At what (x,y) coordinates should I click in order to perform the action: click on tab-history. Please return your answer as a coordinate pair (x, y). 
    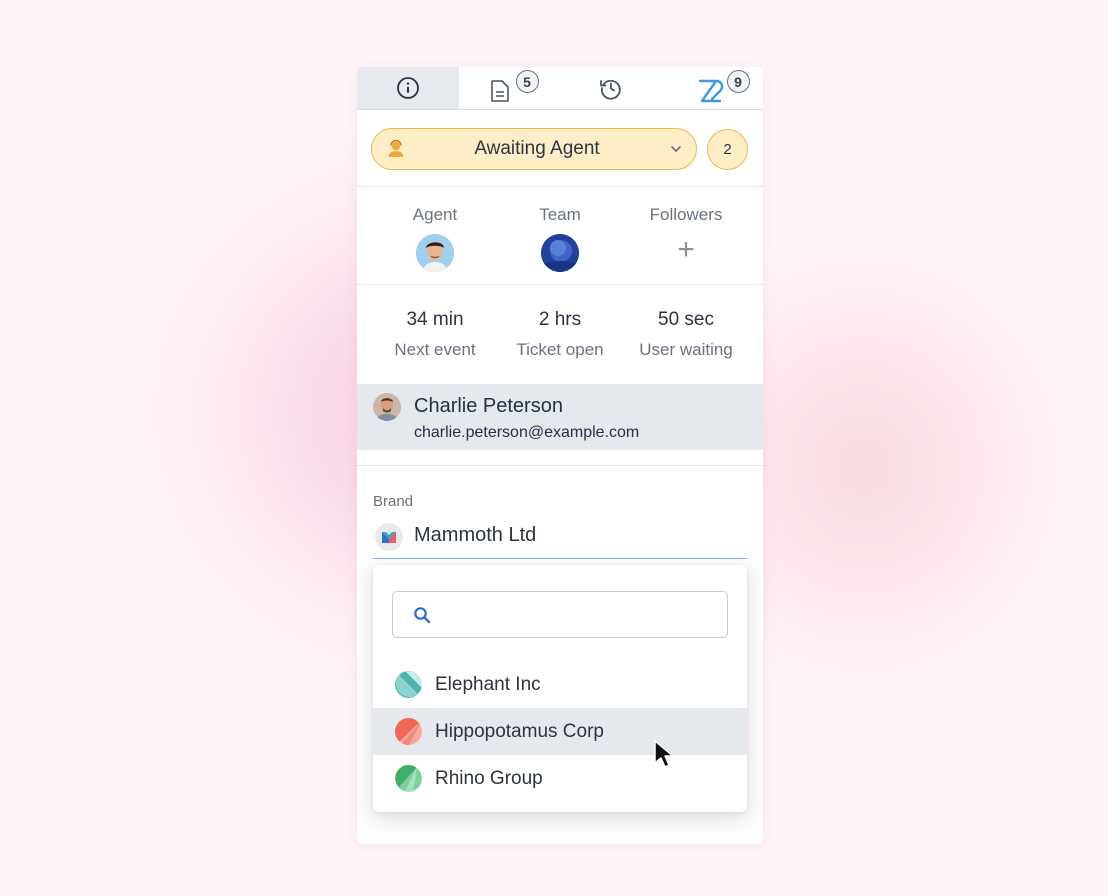
    Looking at the image, I should click on (611, 88).